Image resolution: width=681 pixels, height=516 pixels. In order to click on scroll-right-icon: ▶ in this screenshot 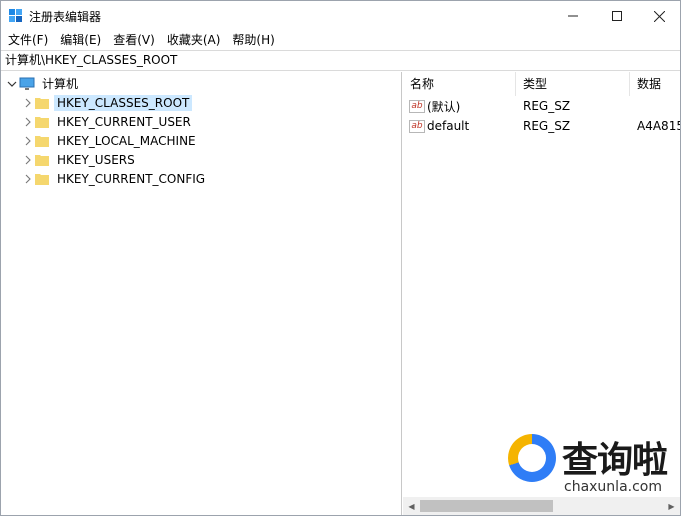, I will do `click(671, 506)`.